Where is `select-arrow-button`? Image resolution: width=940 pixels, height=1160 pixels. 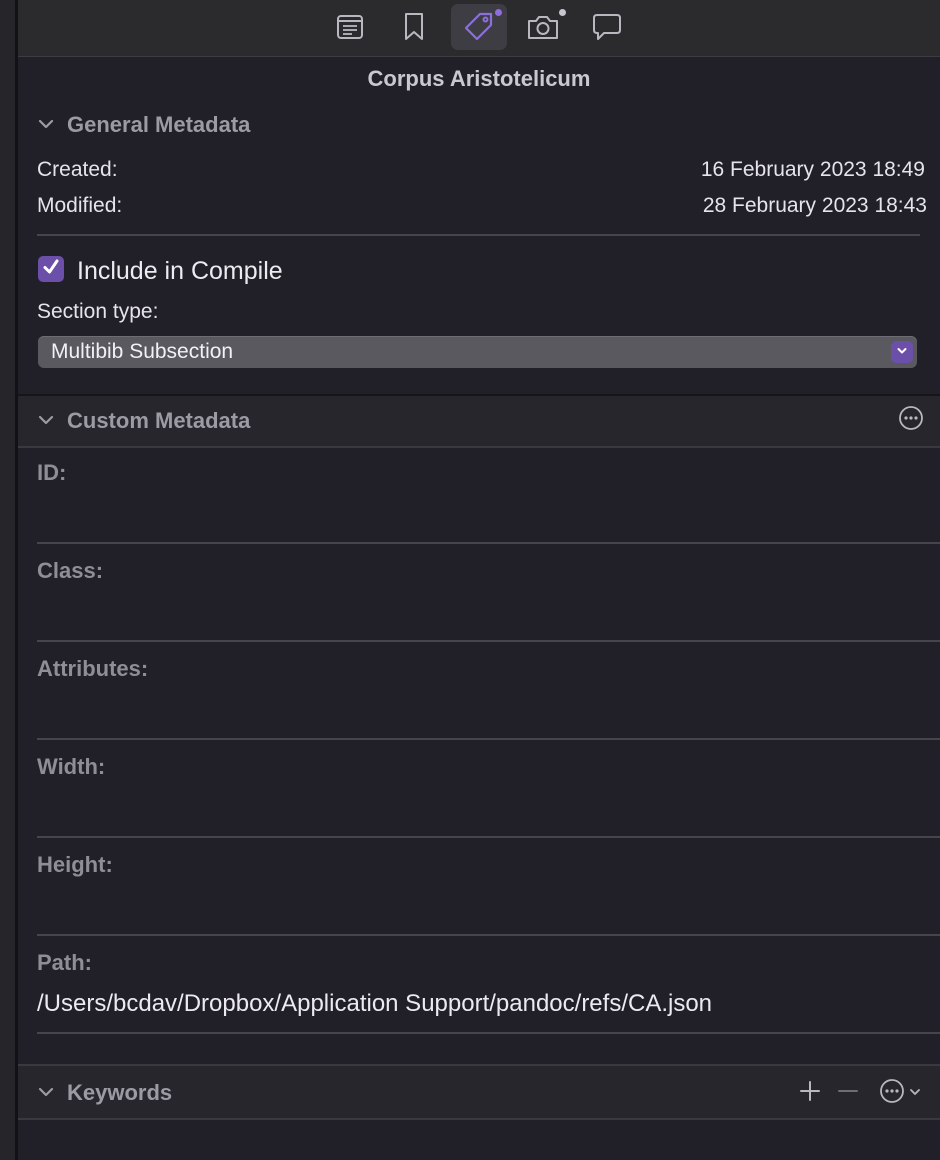
select-arrow-button is located at coordinates (902, 352).